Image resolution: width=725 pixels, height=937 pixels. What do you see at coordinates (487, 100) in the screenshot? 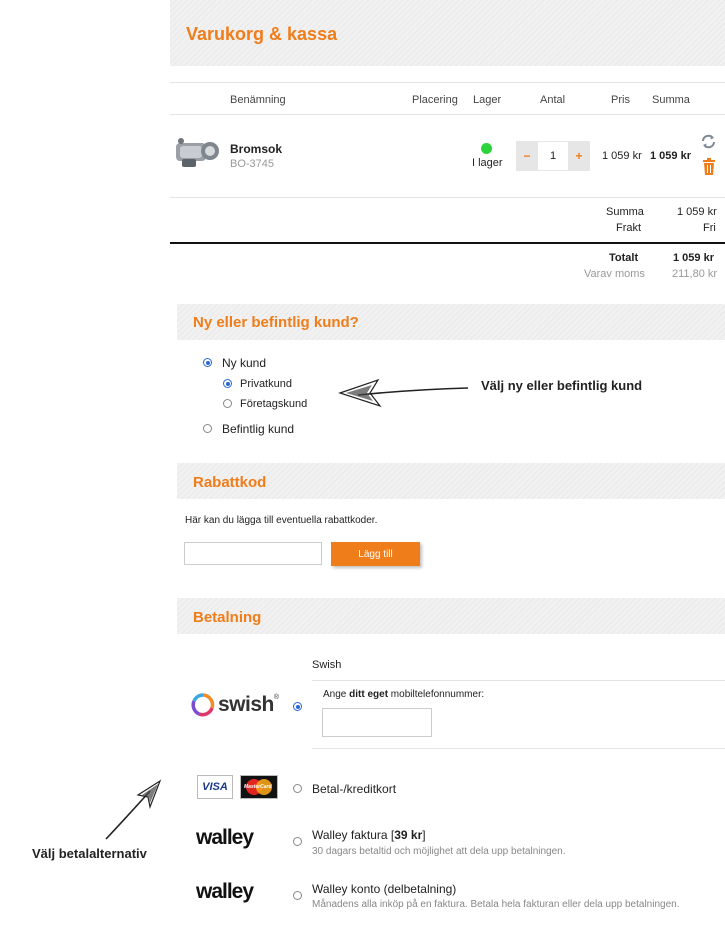
I see `col-header-stock: Lager` at bounding box center [487, 100].